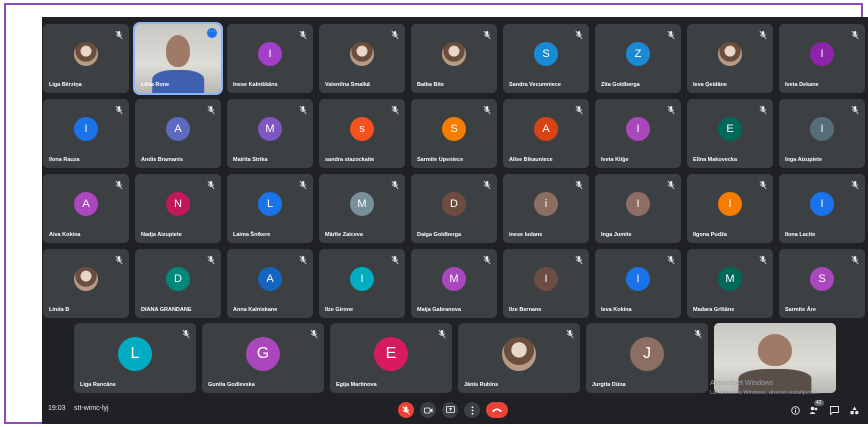  Describe the element at coordinates (91, 408) in the screenshot. I see `meeting-code: stt-wimc-lyj` at that location.